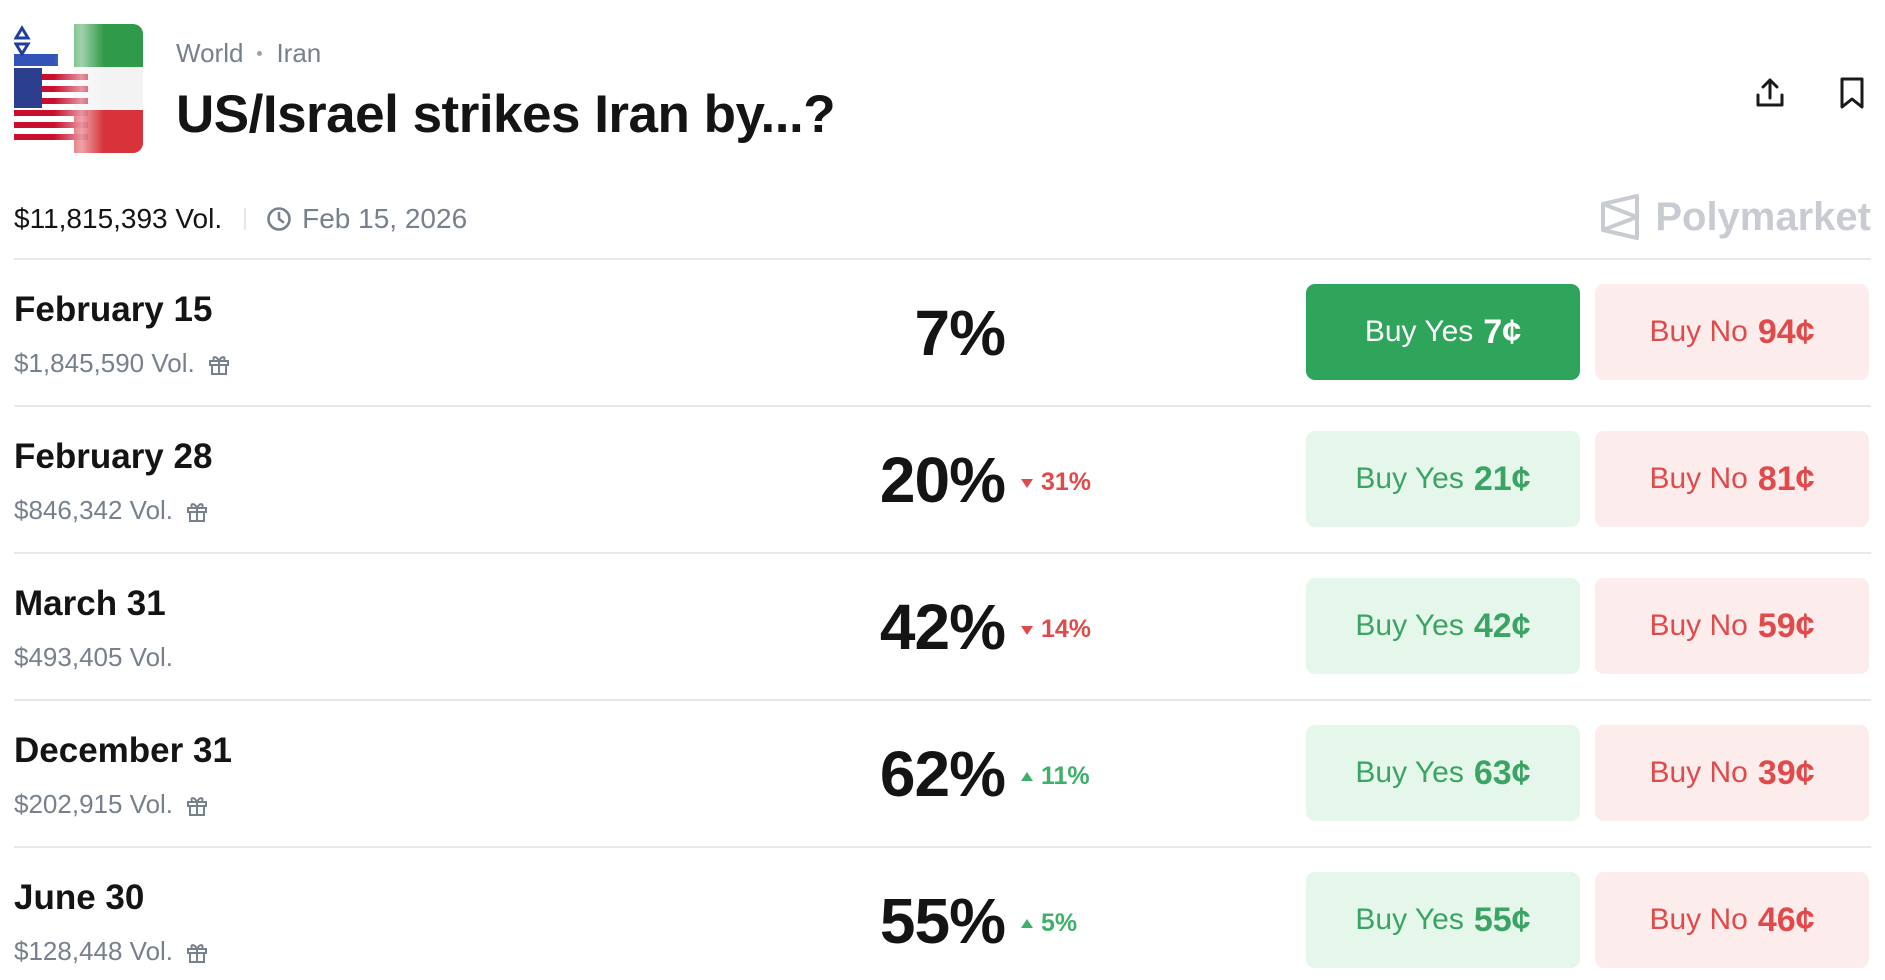 The height and width of the screenshot is (980, 1885). I want to click on outcome-volume: $493,405 Vol., so click(93, 657).